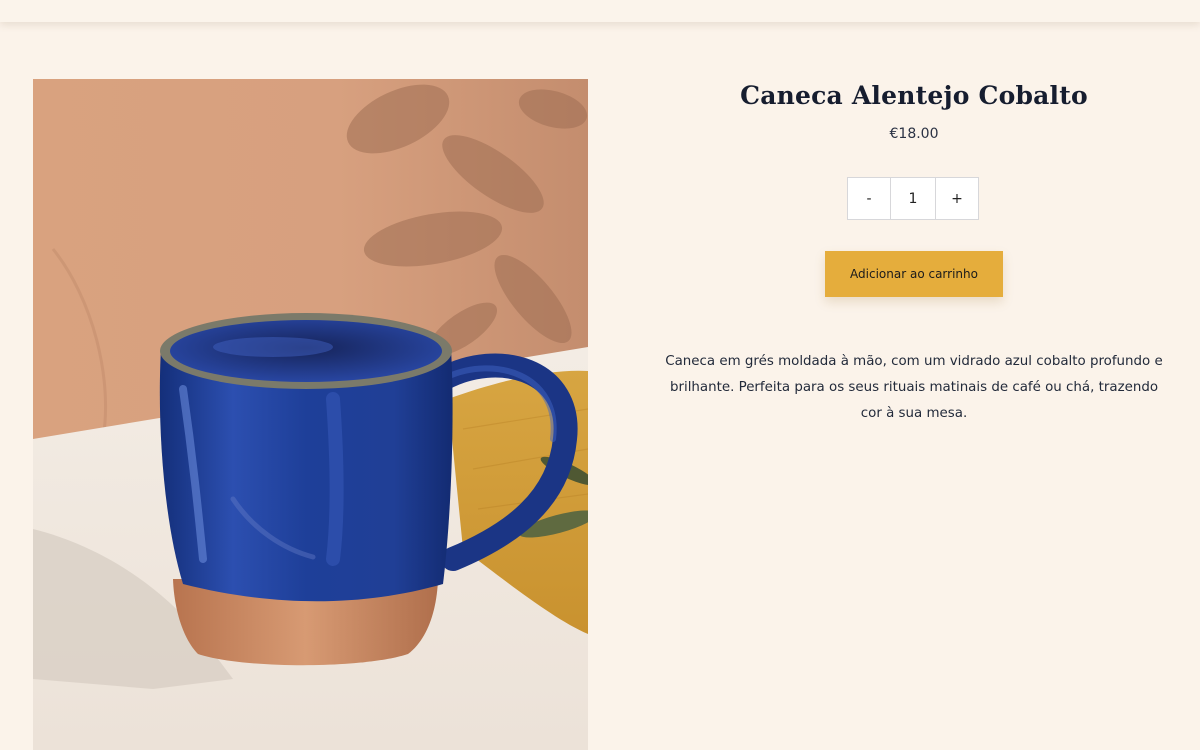 The width and height of the screenshot is (1200, 750). I want to click on quantity-stepper: - +, so click(913, 198).